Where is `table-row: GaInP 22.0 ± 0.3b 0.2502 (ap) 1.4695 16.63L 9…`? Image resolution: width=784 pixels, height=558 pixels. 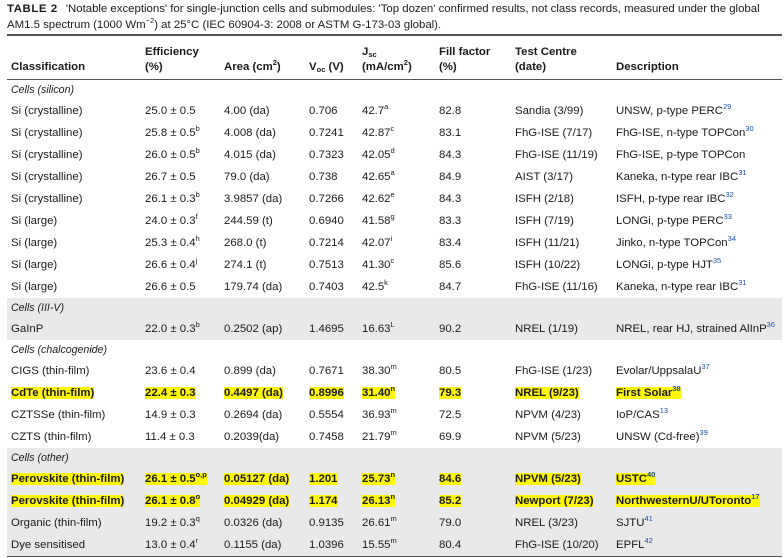 table-row: GaInP 22.0 ± 0.3b 0.2502 (ap) 1.4695 16.63L 9… is located at coordinates (394, 329).